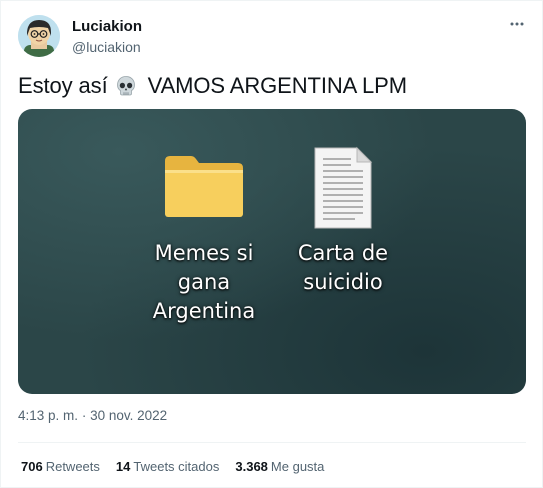 This screenshot has height=488, width=543. Describe the element at coordinates (129, 415) in the screenshot. I see `tweet-date: 30 nov. 2022` at that location.